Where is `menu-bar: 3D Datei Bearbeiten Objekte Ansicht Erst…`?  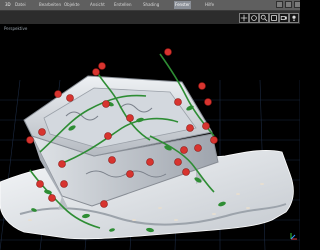 menu-bar: 3D Datei Bearbeiten Objekte Ansicht Erst… is located at coordinates (150, 5).